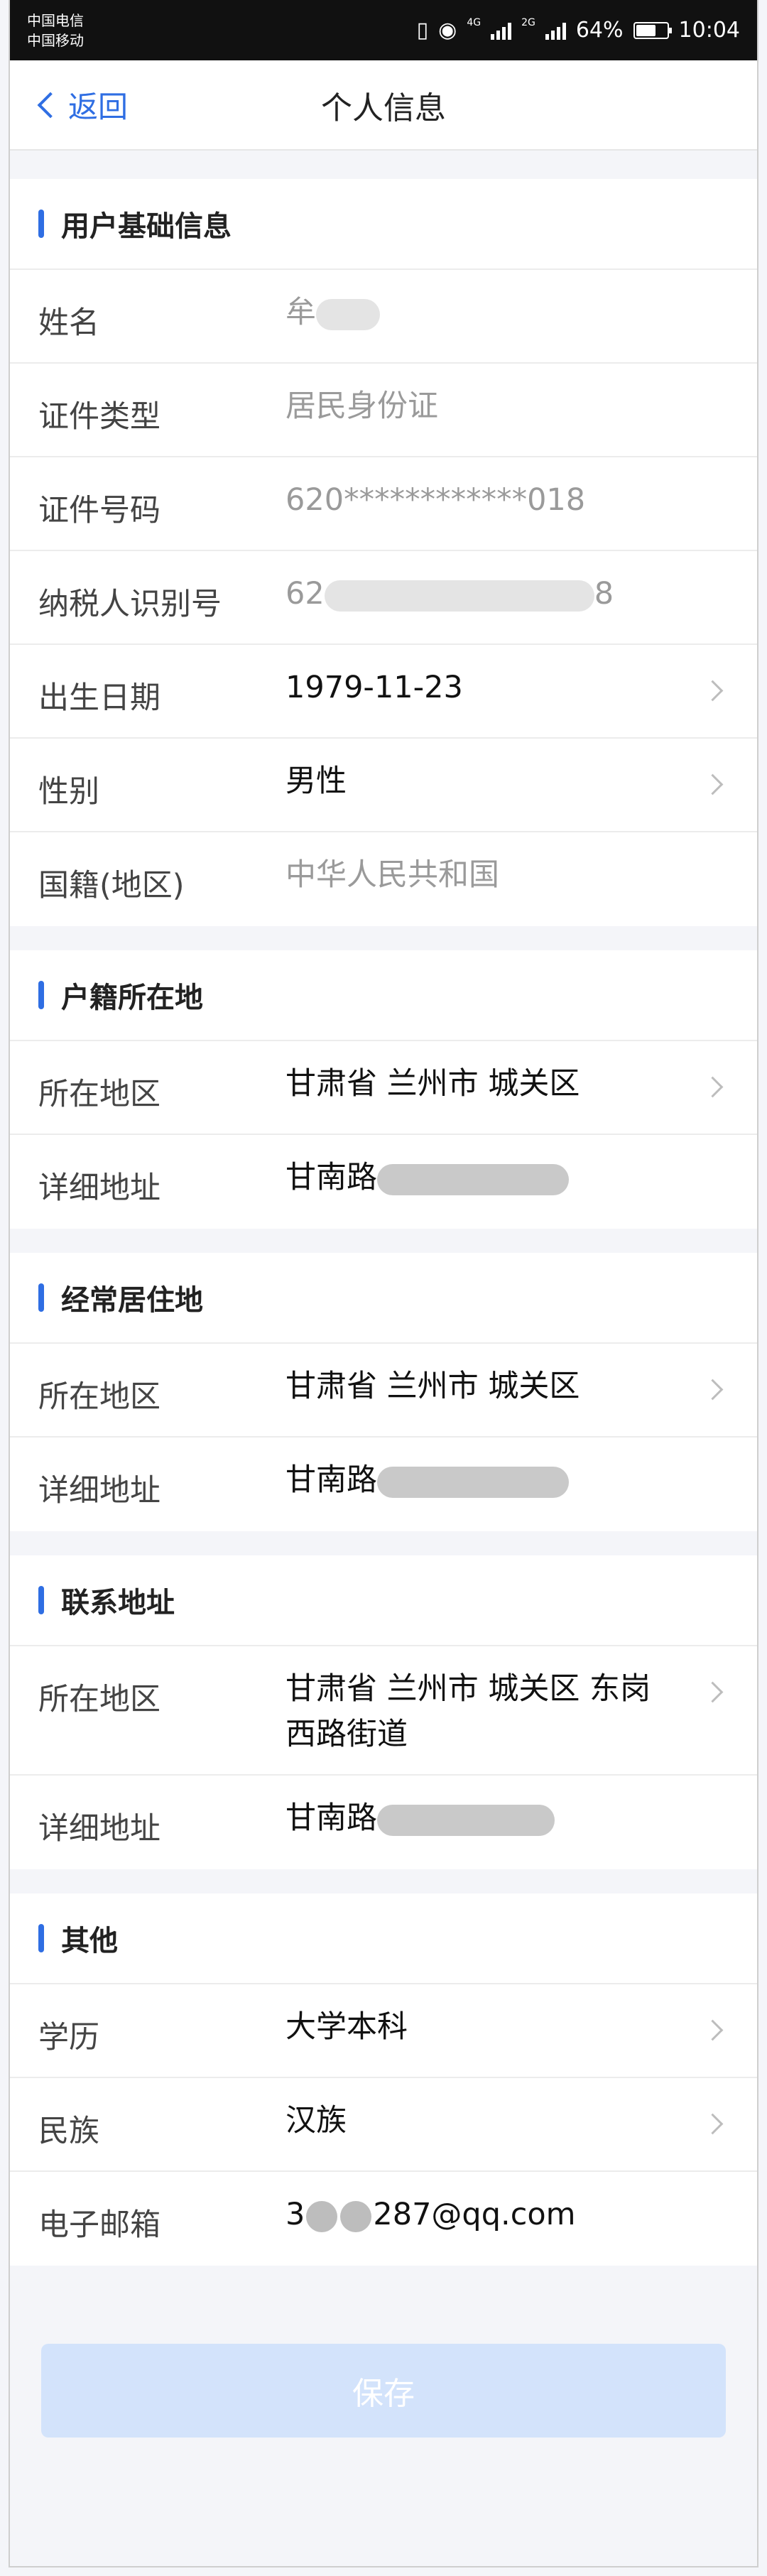 The height and width of the screenshot is (2576, 767). What do you see at coordinates (435, 500) in the screenshot?
I see `row-value: 620************018` at bounding box center [435, 500].